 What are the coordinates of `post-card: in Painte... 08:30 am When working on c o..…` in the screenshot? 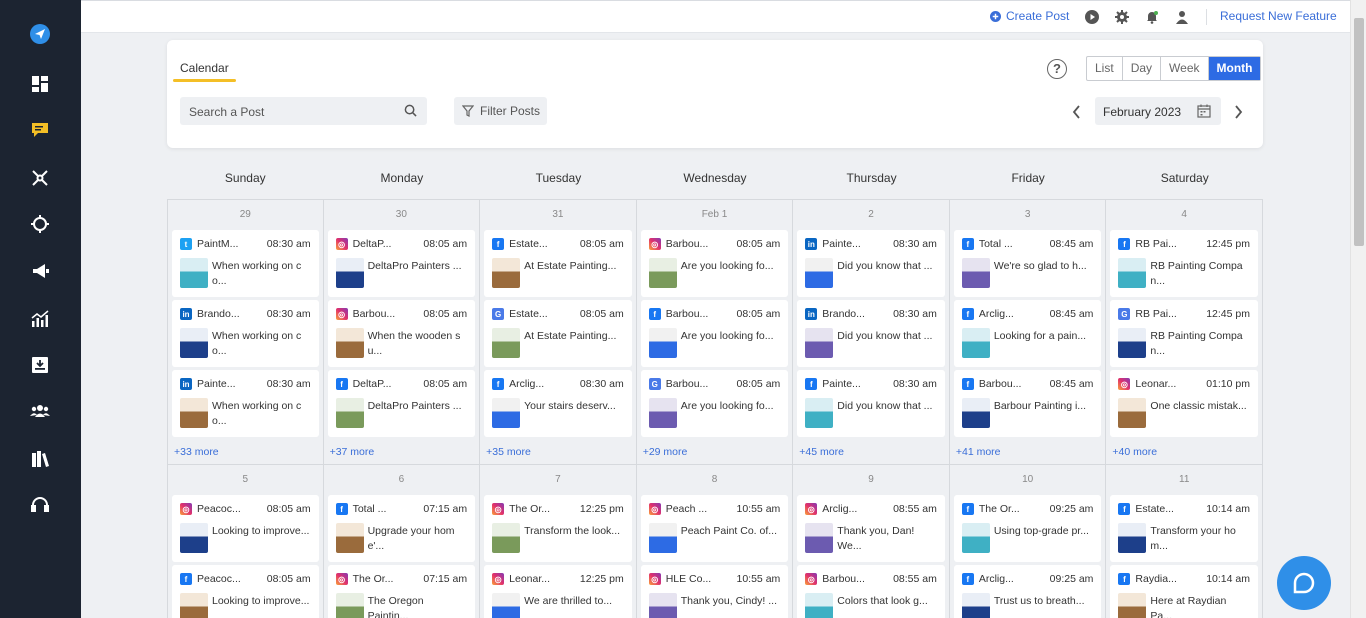 It's located at (245, 403).